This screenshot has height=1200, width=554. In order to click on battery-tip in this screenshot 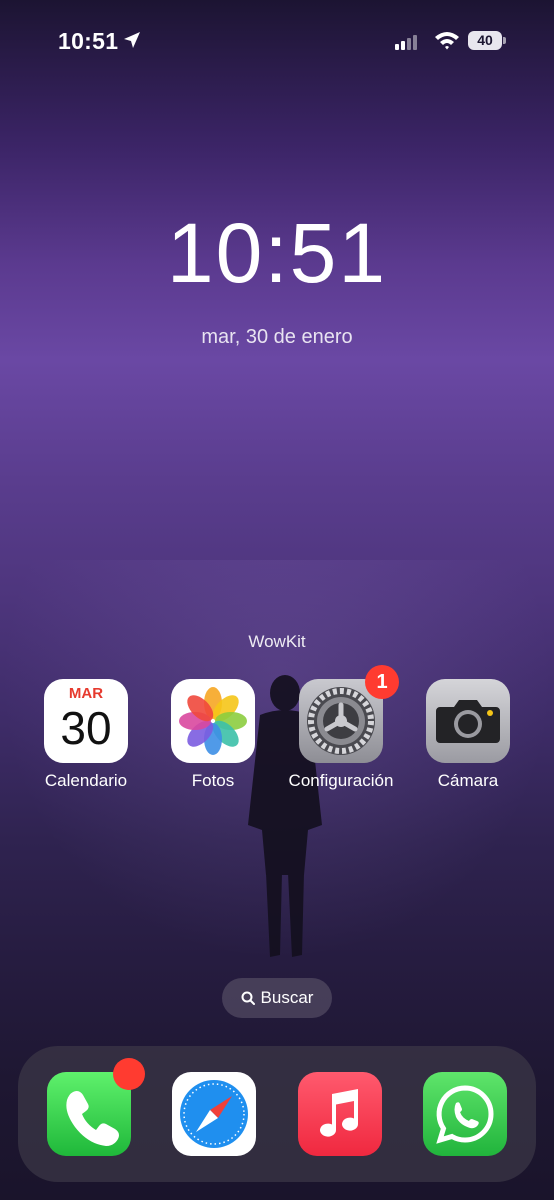, I will do `click(504, 40)`.